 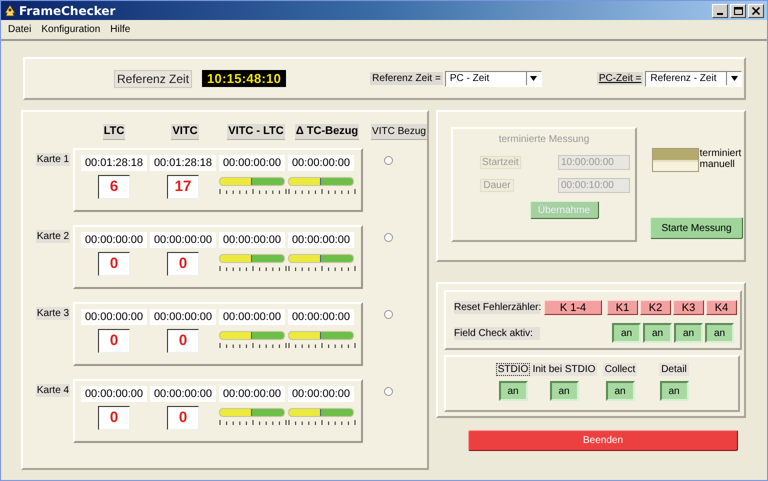 What do you see at coordinates (688, 307) in the screenshot?
I see `reset-button: K3` at bounding box center [688, 307].